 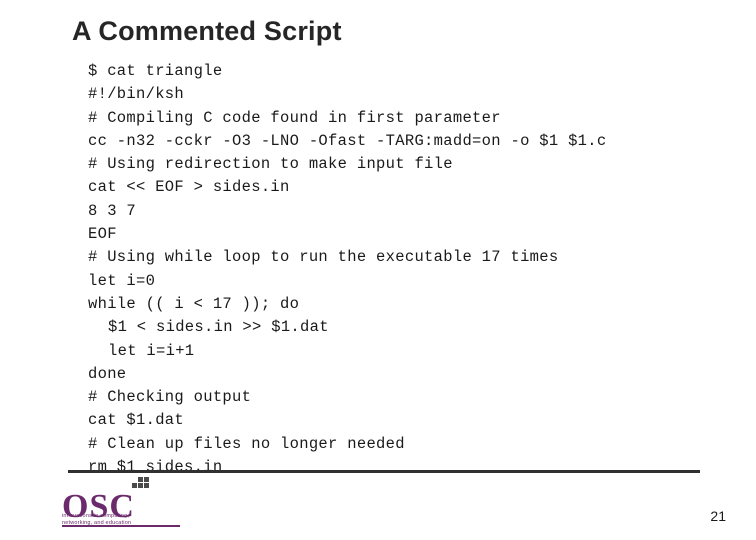 I want to click on code-line: 8 3 7, so click(x=112, y=210).